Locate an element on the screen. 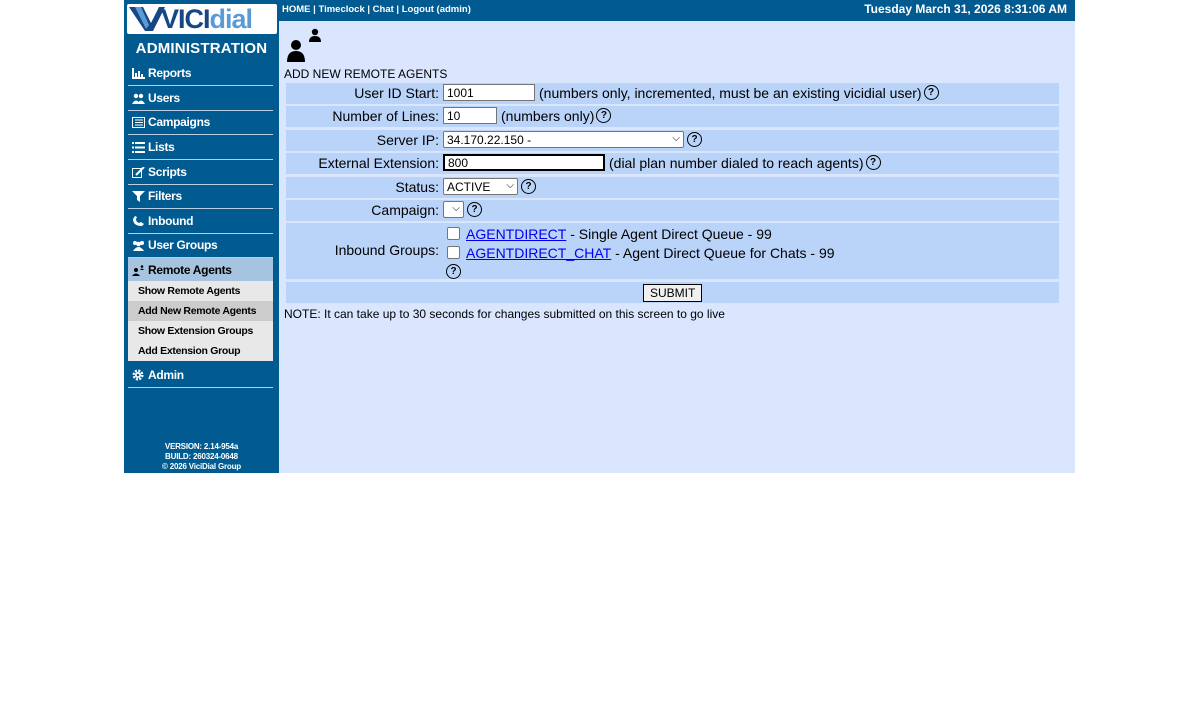 The image size is (1200, 720). sidebar-item-label: Filters is located at coordinates (165, 196).